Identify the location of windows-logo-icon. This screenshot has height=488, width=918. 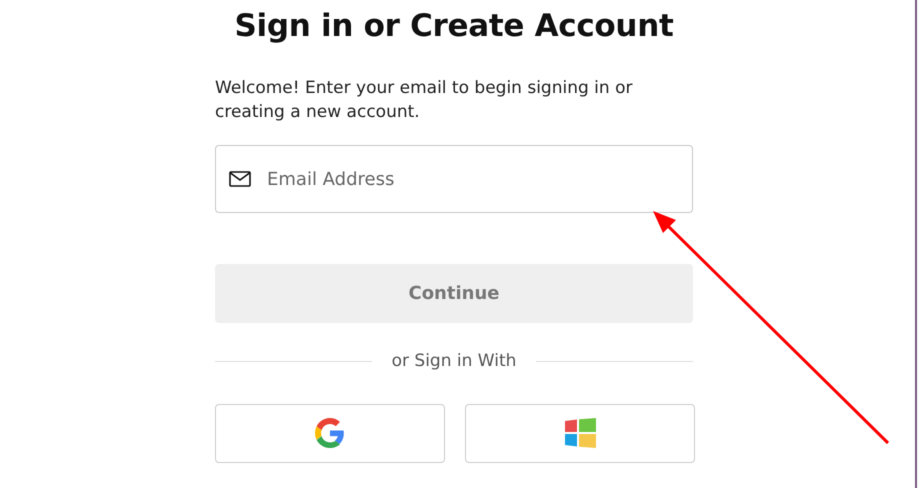
(580, 433).